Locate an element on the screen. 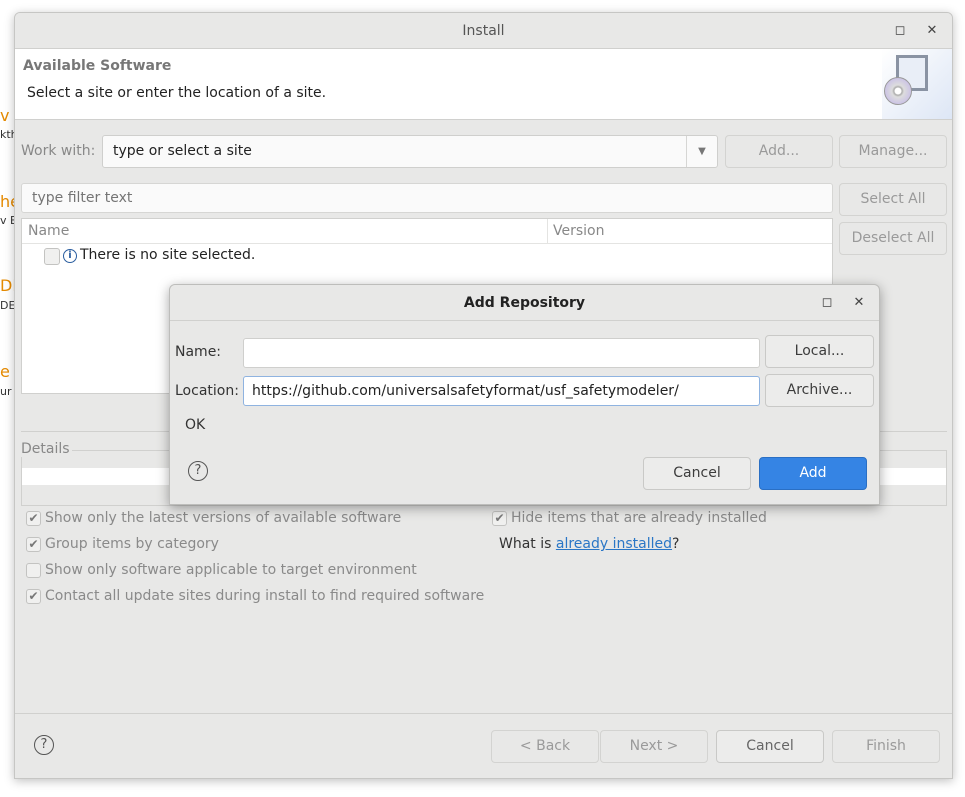 Image resolution: width=965 pixels, height=797 pixels. latest-versions-checkbox: ✔ is located at coordinates (33, 518).